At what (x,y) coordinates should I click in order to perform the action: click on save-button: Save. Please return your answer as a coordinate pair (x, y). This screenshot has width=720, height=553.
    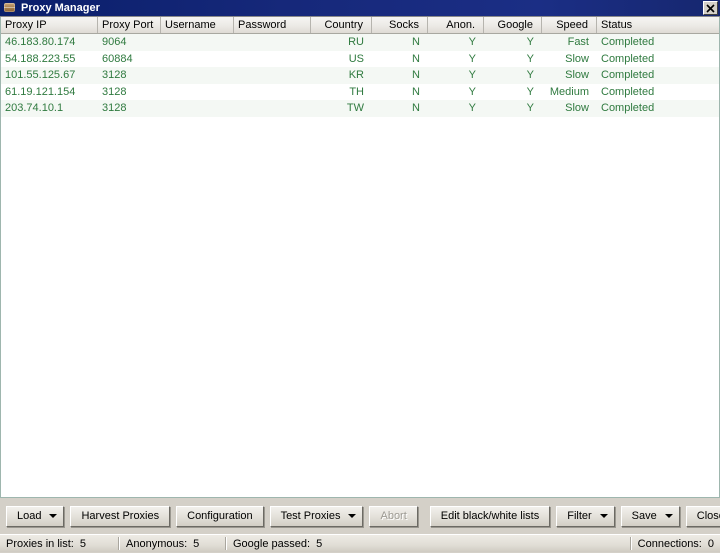
    Looking at the image, I should click on (650, 516).